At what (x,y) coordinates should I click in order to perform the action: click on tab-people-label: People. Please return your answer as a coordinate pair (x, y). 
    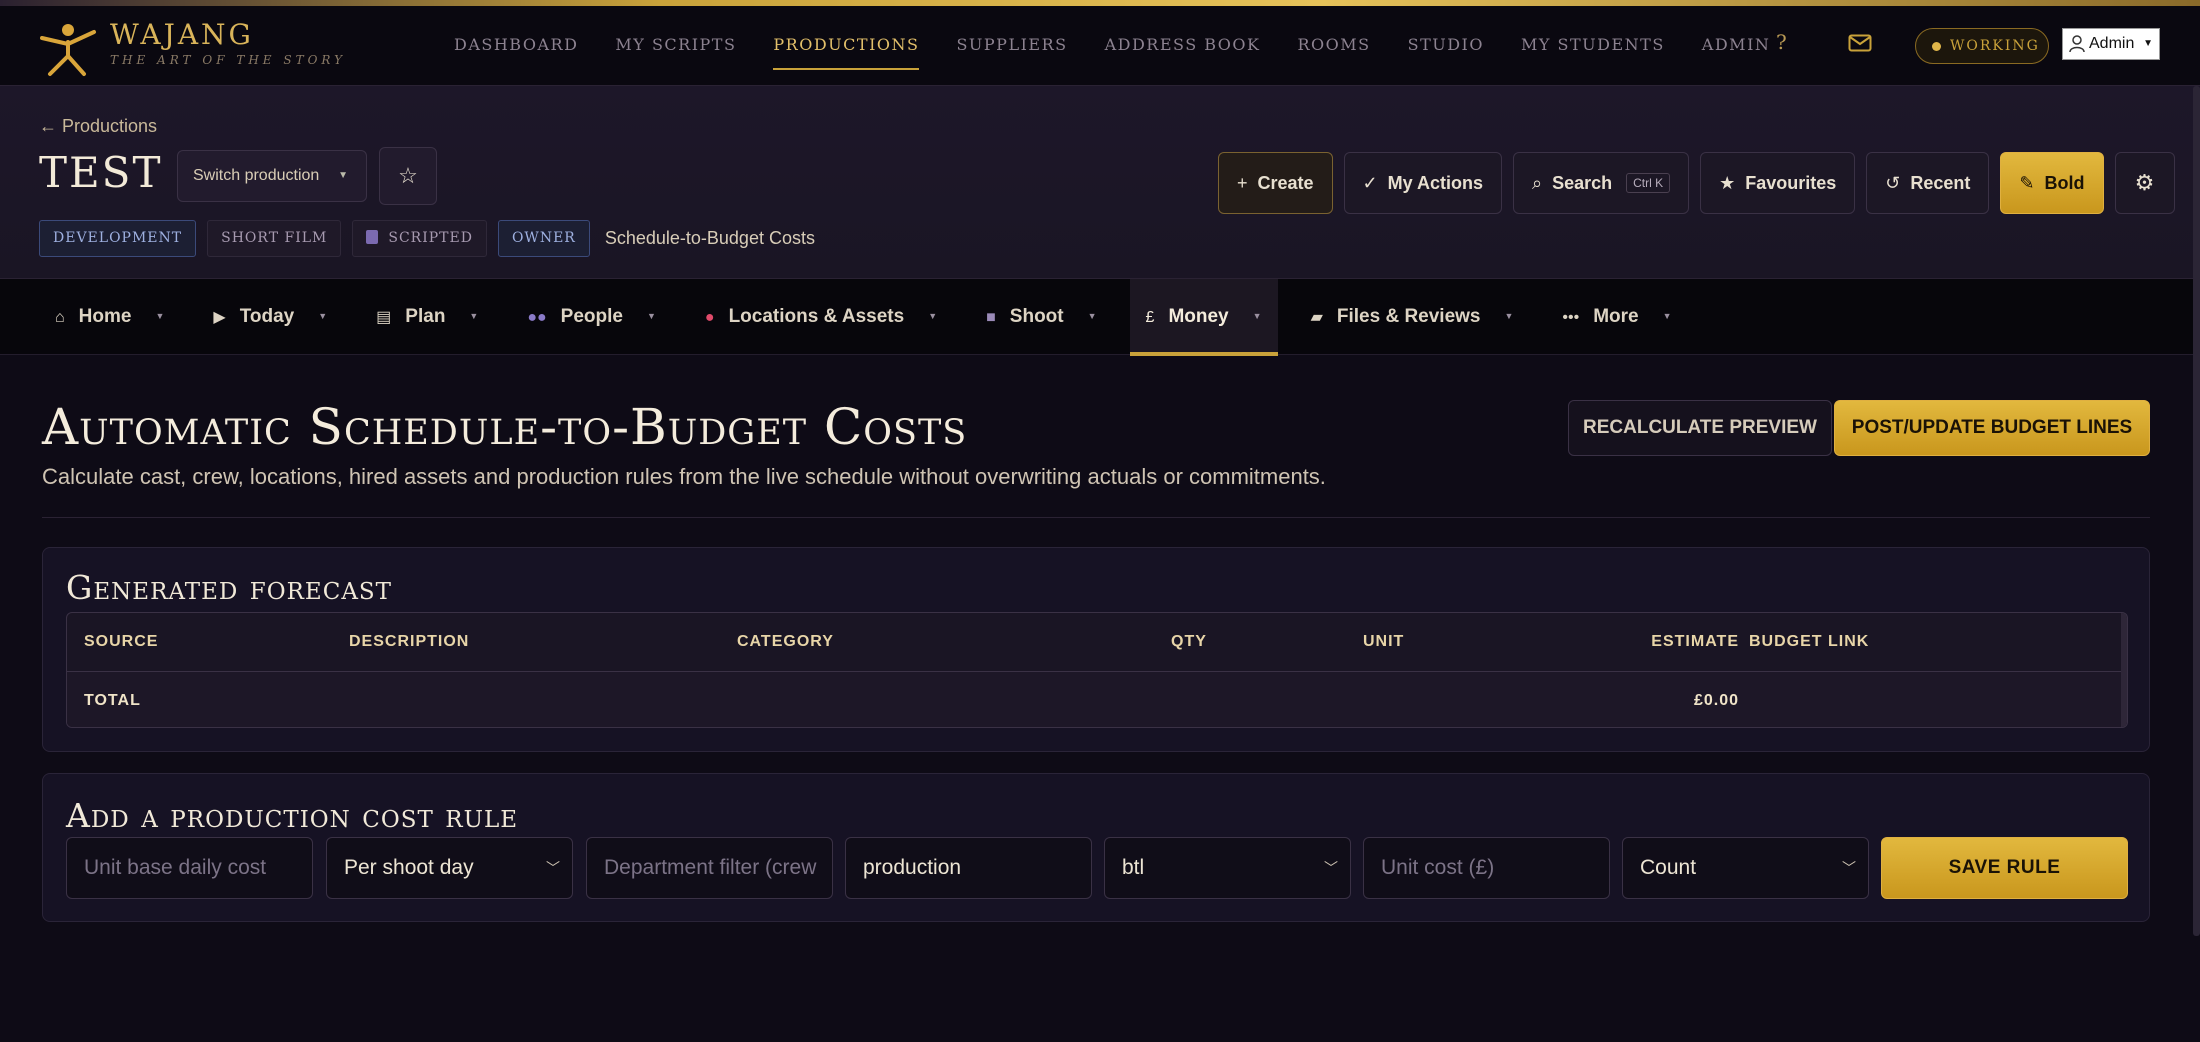
    Looking at the image, I should click on (591, 316).